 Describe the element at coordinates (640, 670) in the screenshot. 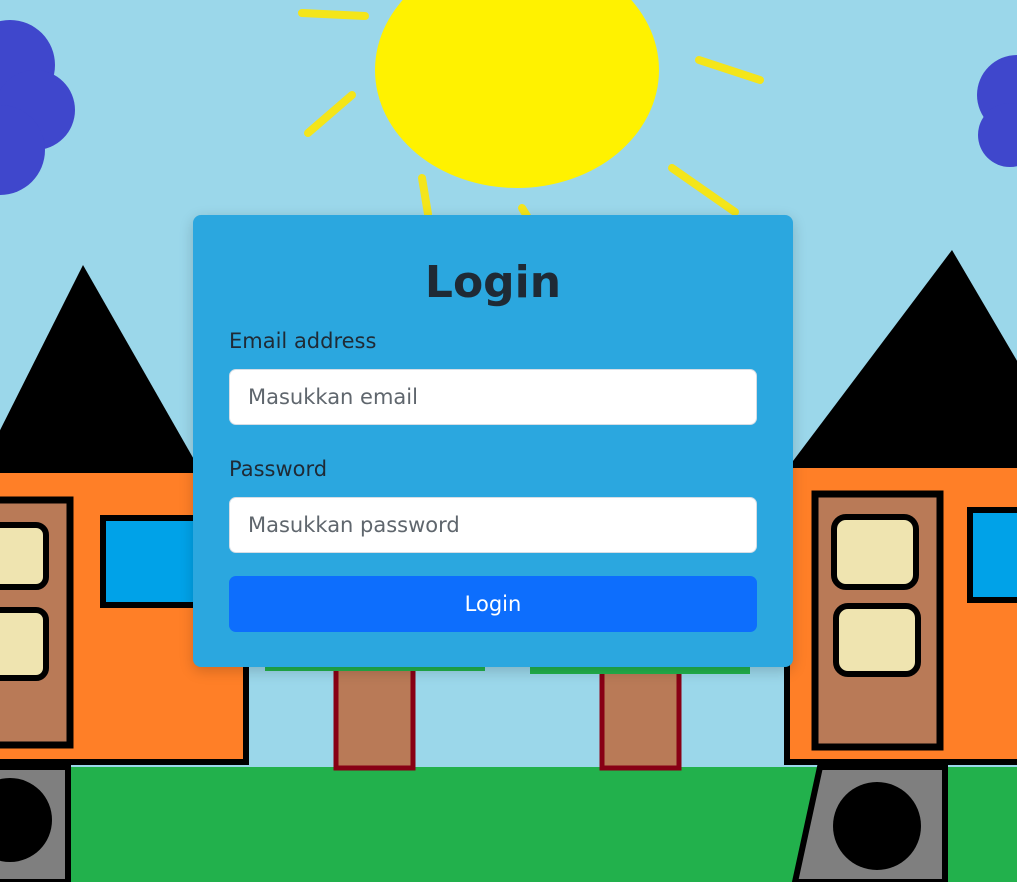

I see `tree-top-right` at that location.